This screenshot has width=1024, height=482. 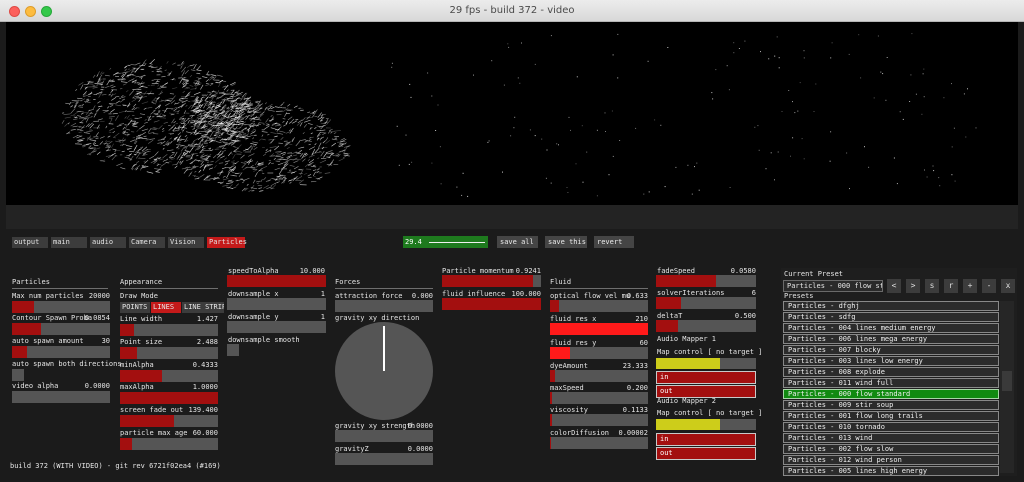 I want to click on gravity-strength-slider, so click(x=384, y=436).